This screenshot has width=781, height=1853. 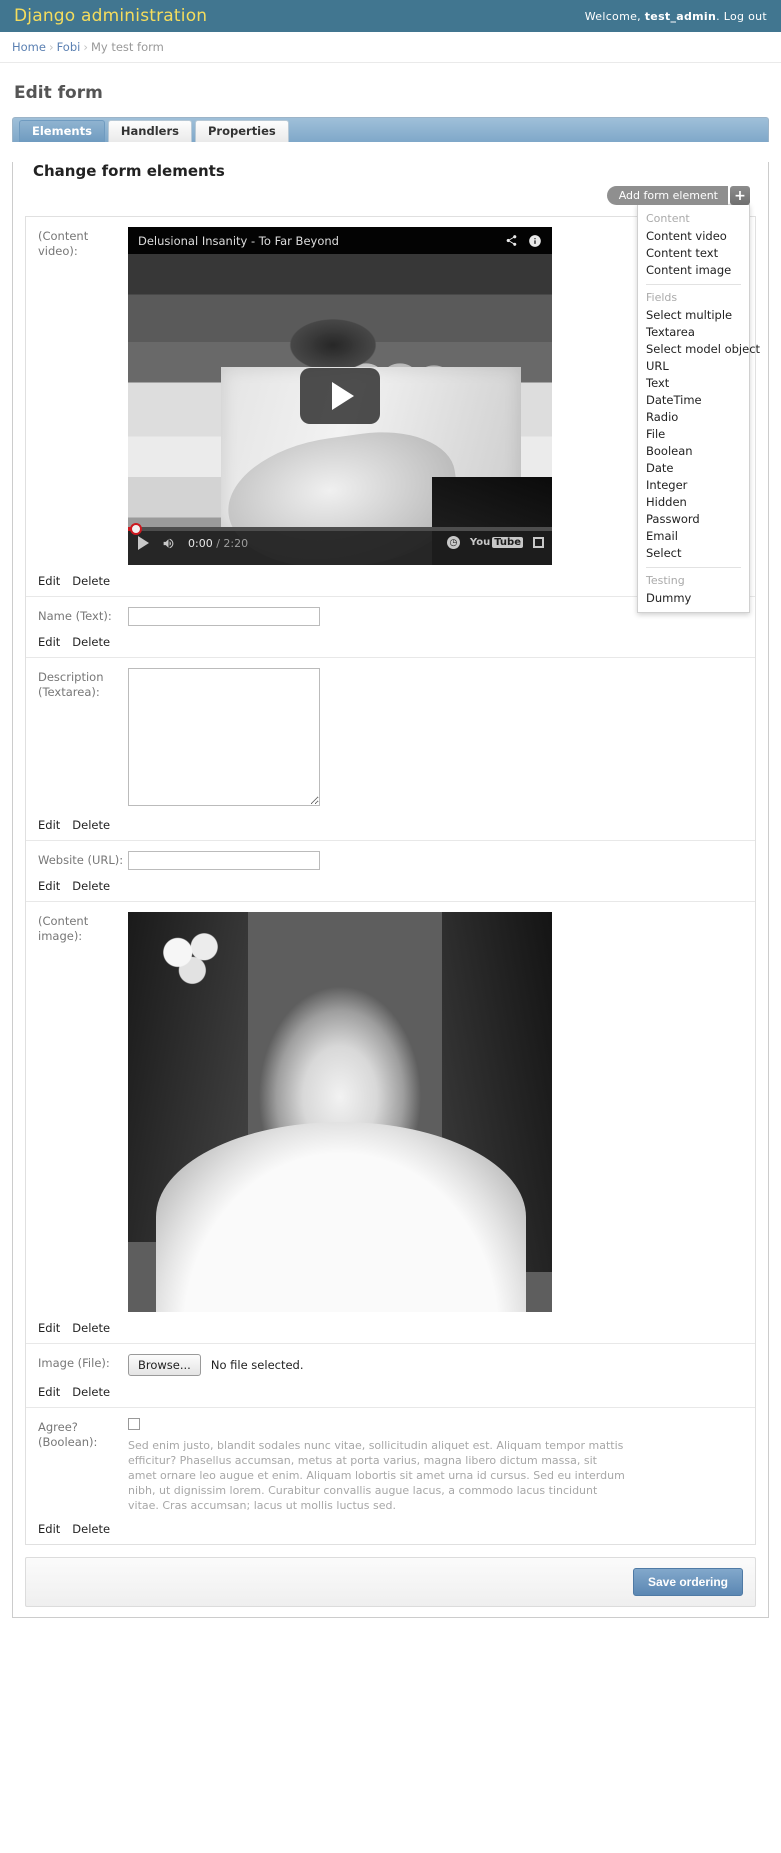 What do you see at coordinates (390, 1392) in the screenshot?
I see `element-actions-image-file: Edit Delete` at bounding box center [390, 1392].